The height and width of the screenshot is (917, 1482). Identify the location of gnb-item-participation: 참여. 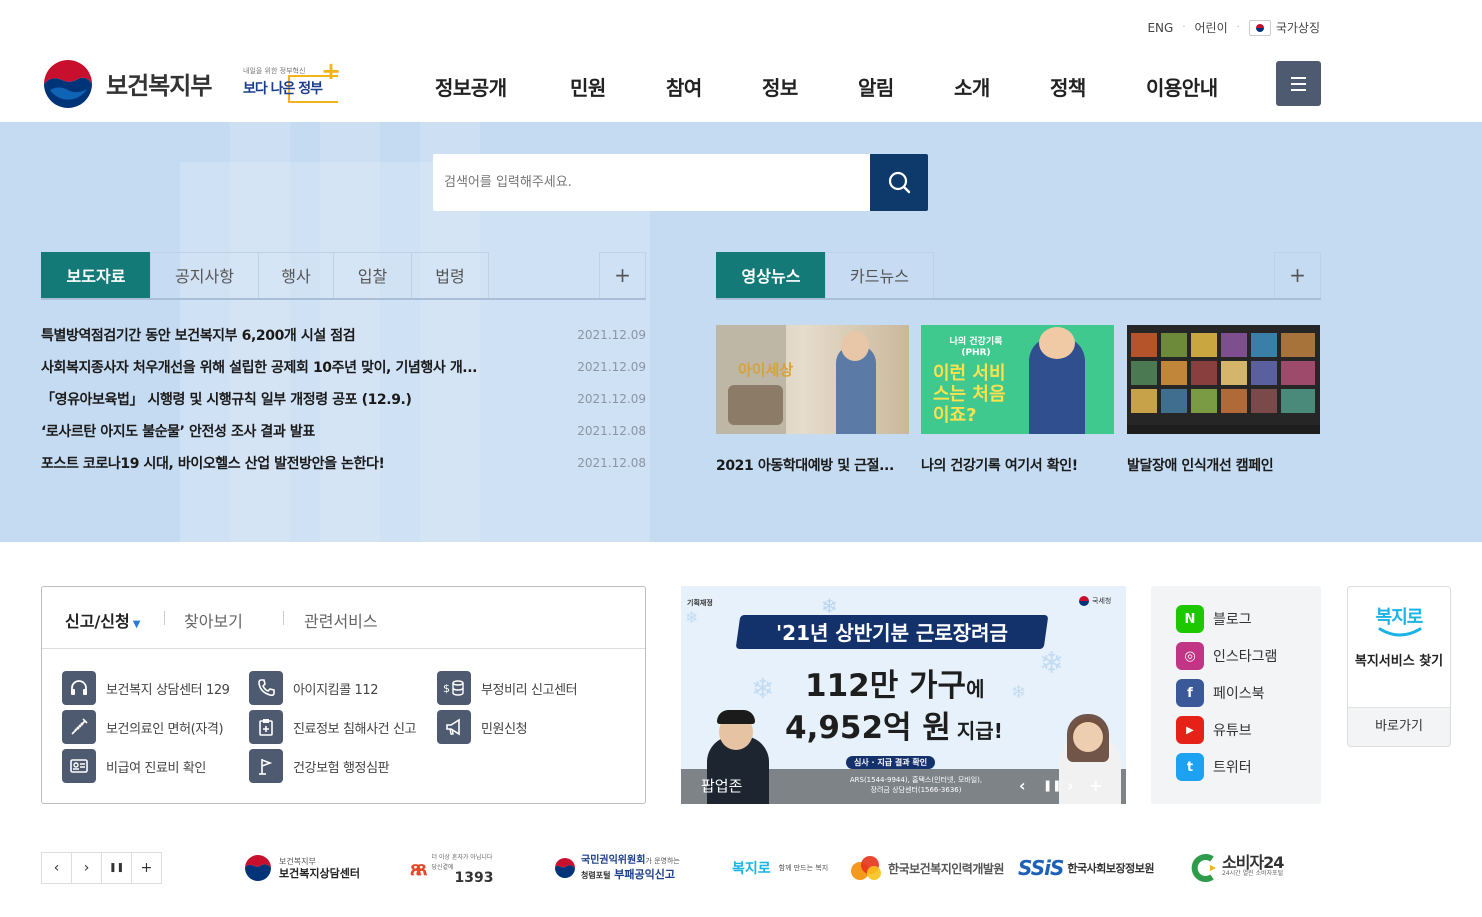
(714, 86).